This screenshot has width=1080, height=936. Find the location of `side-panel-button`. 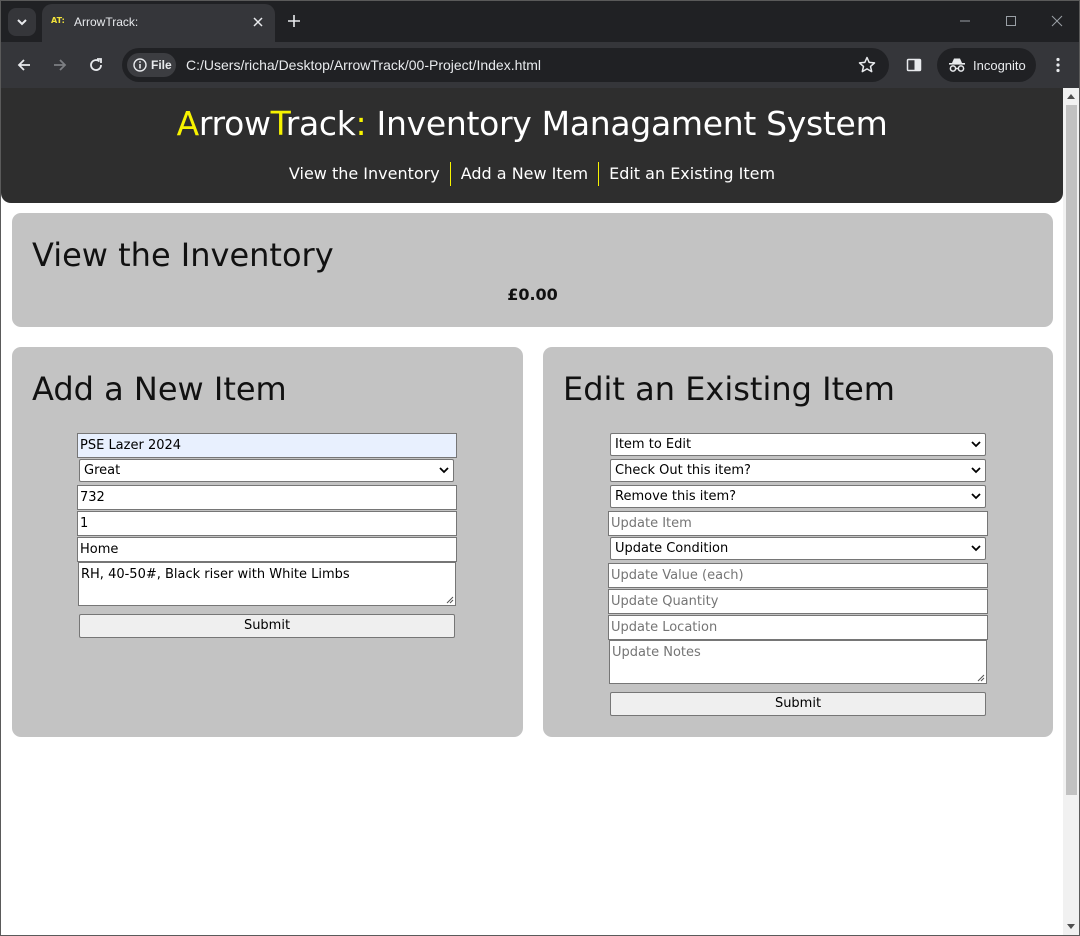

side-panel-button is located at coordinates (914, 65).